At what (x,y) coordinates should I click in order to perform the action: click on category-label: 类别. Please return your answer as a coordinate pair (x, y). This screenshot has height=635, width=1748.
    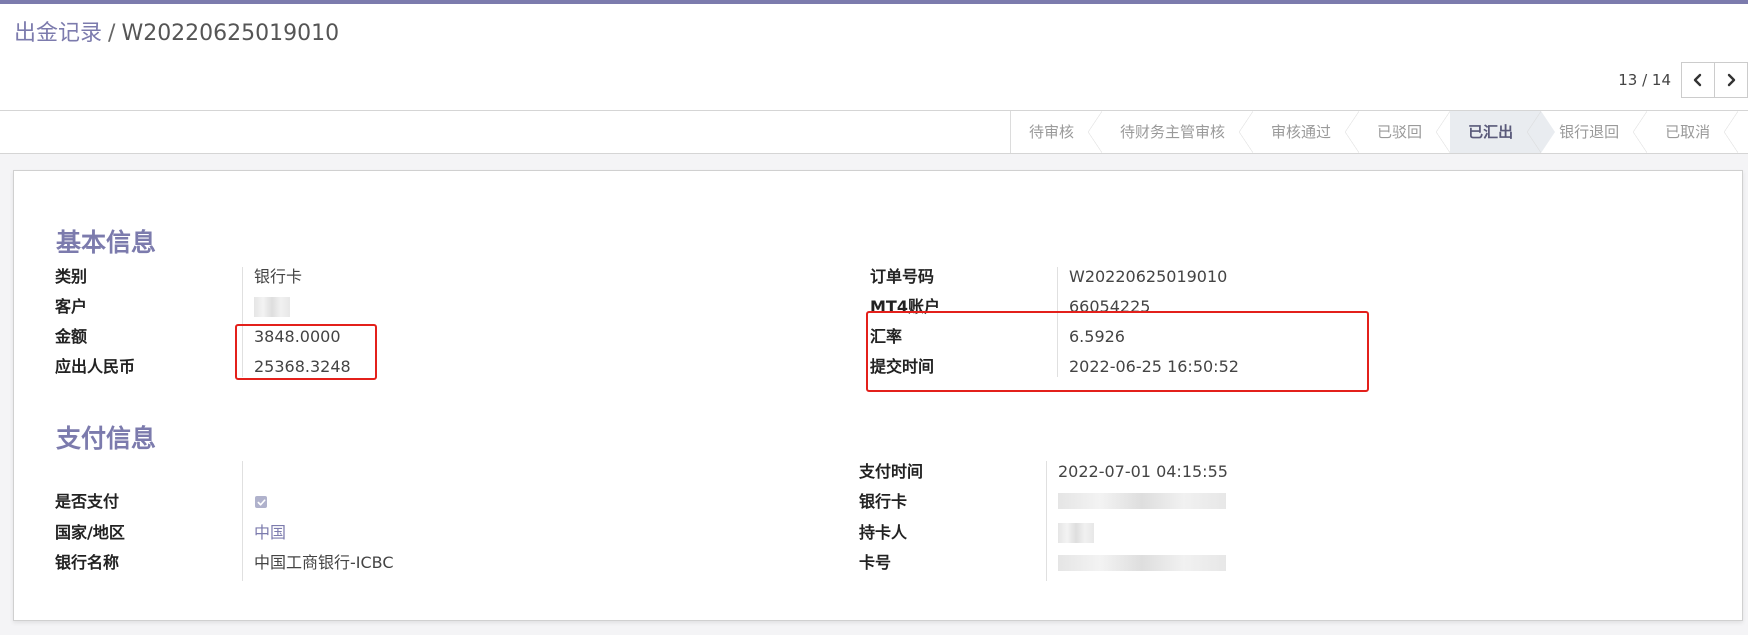
    Looking at the image, I should click on (71, 276).